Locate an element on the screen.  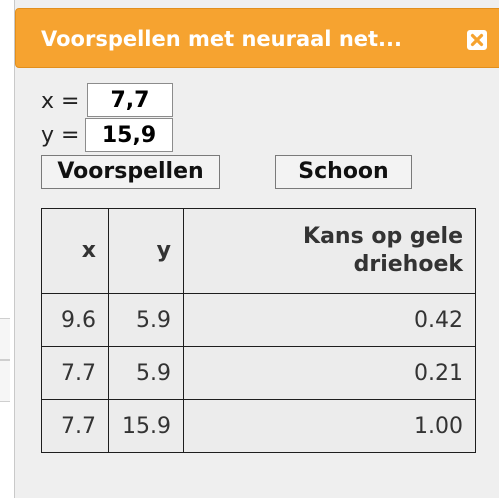
background-page-edge is located at coordinates (7, 249).